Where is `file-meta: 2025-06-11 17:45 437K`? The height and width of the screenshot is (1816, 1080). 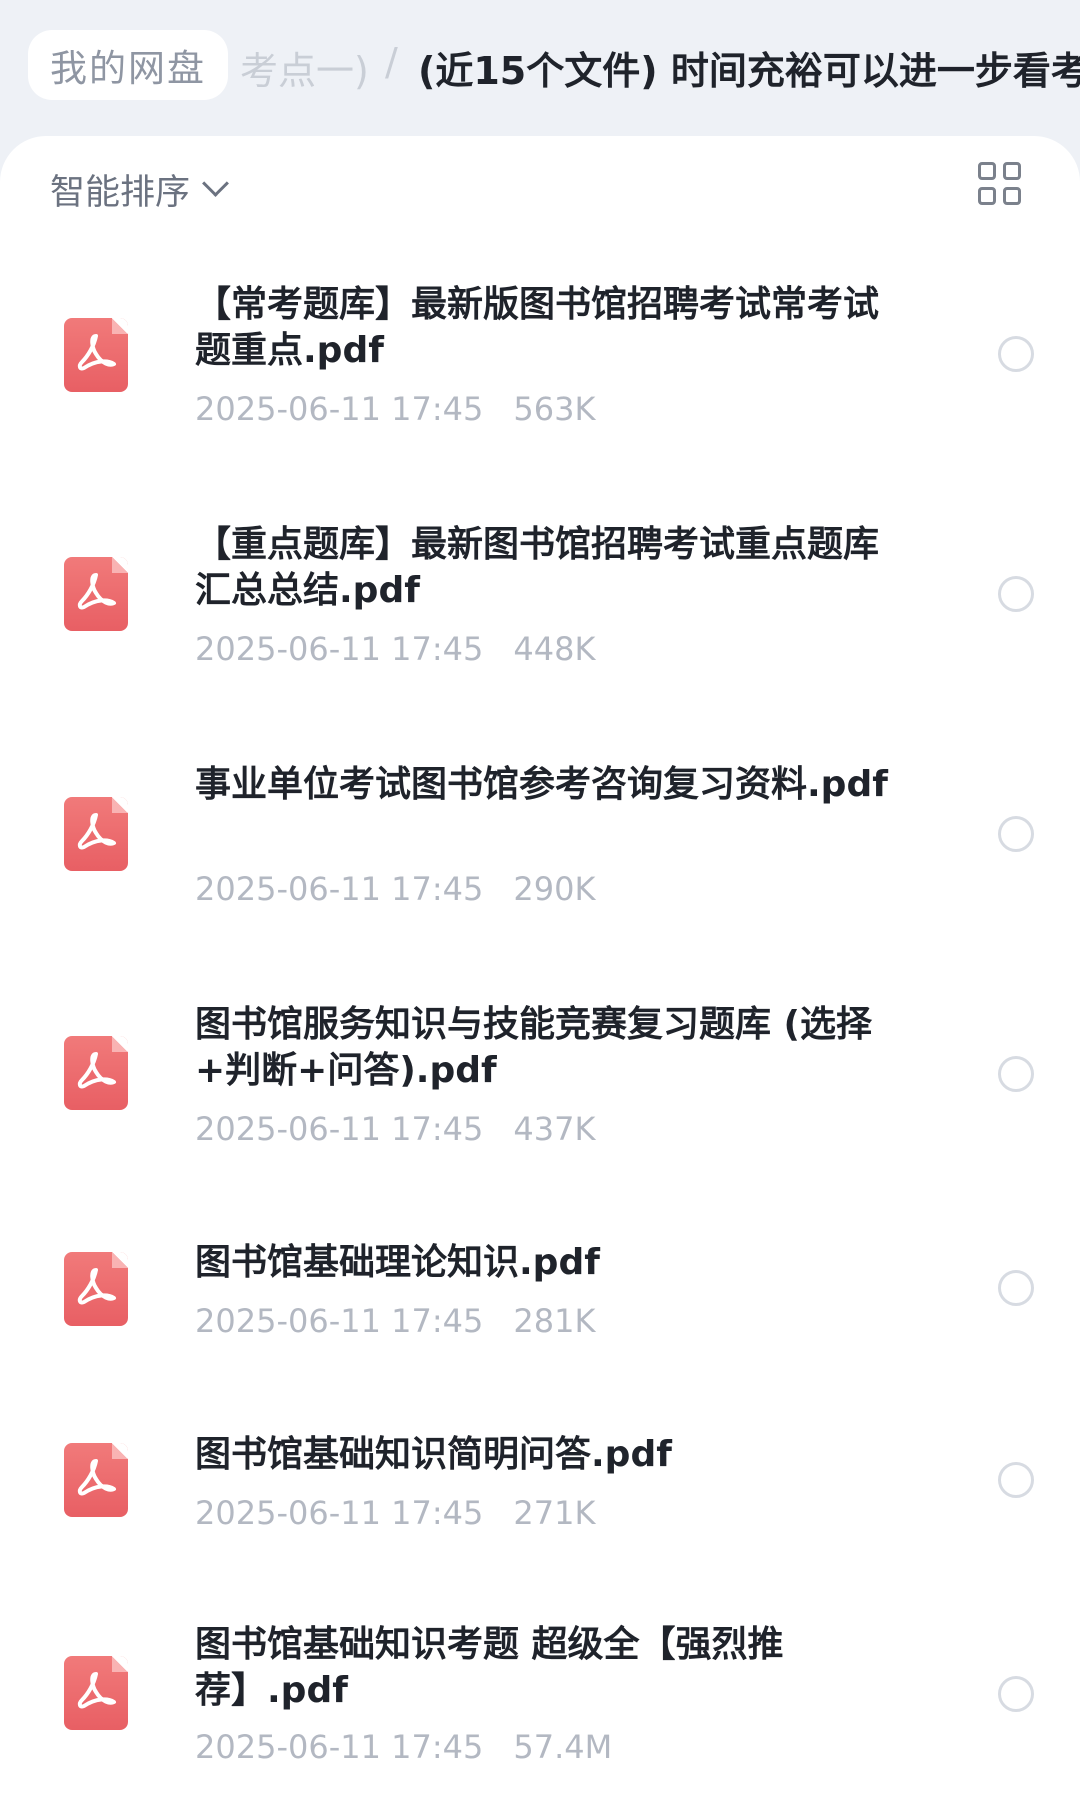
file-meta: 2025-06-11 17:45 437K is located at coordinates (395, 1129).